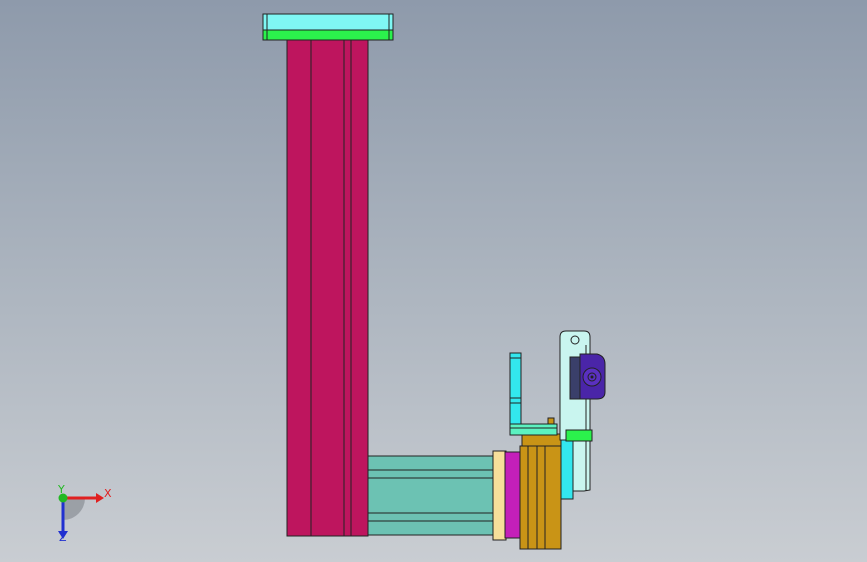  I want to click on motor-body, so click(512, 495).